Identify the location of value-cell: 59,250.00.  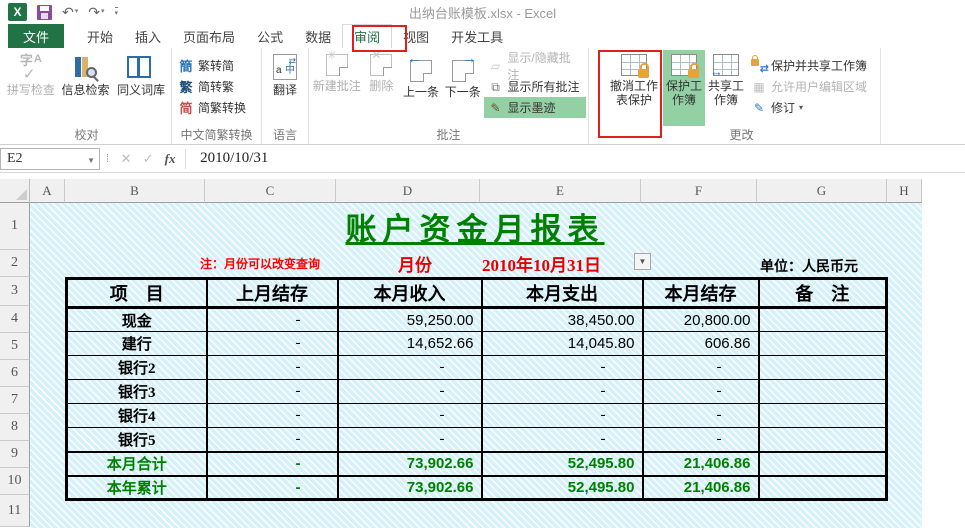
(409, 319).